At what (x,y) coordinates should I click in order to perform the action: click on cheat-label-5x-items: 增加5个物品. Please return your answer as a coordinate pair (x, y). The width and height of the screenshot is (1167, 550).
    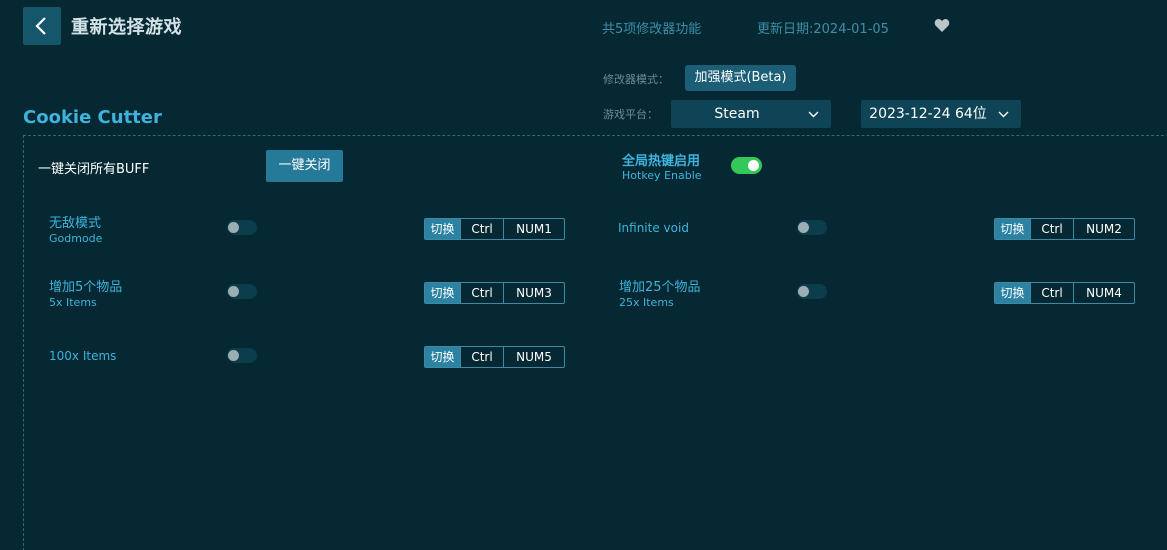
    Looking at the image, I should click on (86, 287).